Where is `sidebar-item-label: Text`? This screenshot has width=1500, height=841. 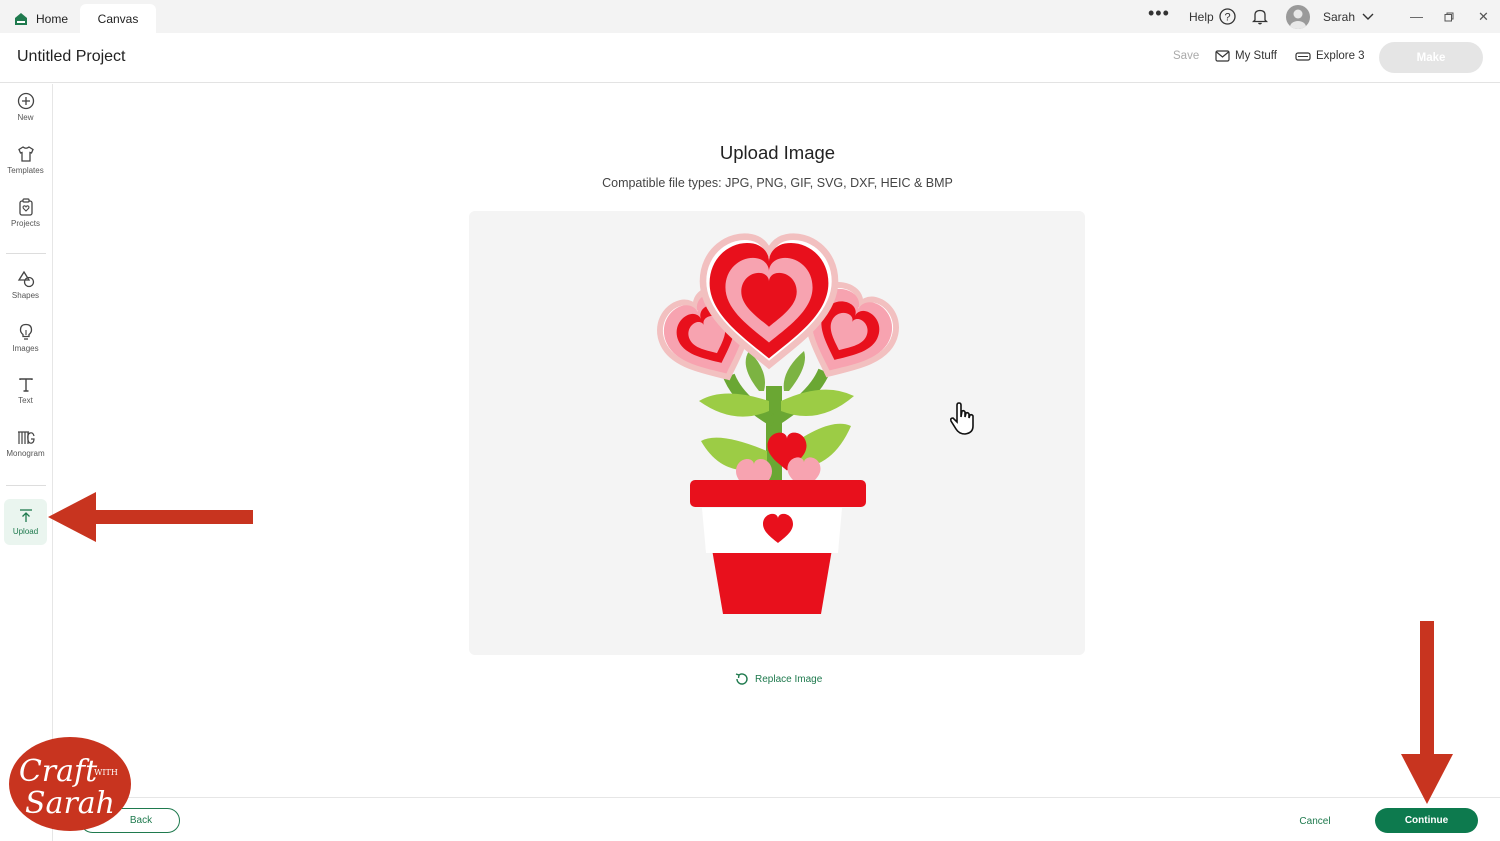
sidebar-item-label: Text is located at coordinates (25, 400).